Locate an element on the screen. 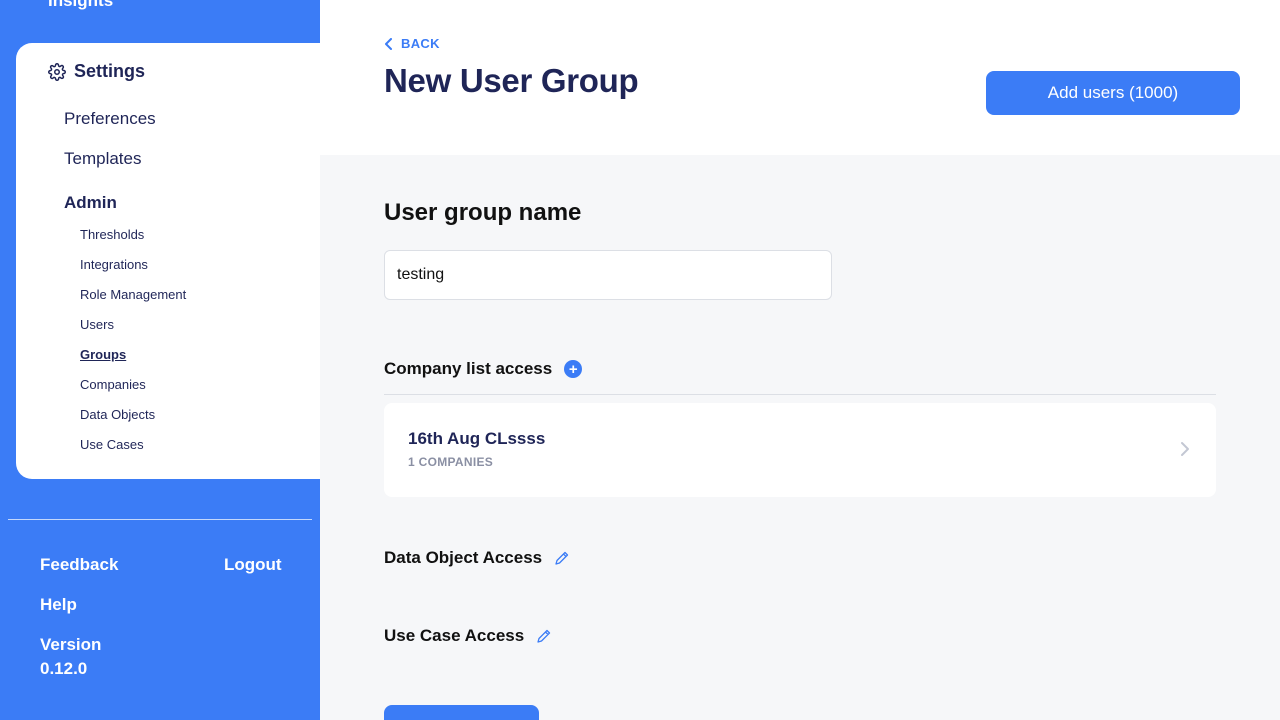 The height and width of the screenshot is (720, 1280). logout-link: Logout is located at coordinates (253, 565).